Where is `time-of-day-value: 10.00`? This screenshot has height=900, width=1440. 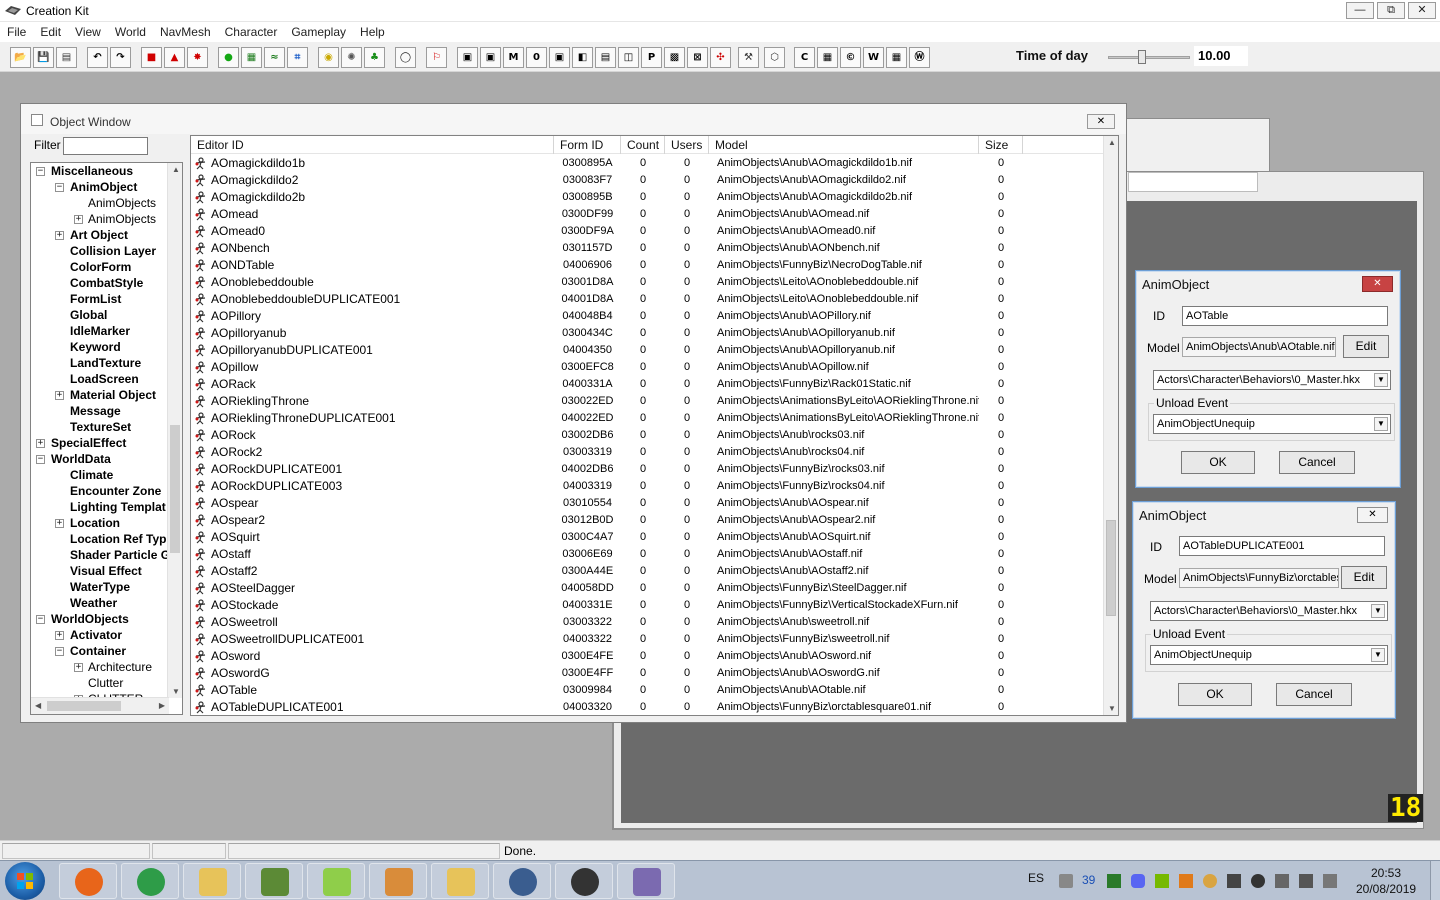
time-of-day-value: 10.00 is located at coordinates (1221, 56).